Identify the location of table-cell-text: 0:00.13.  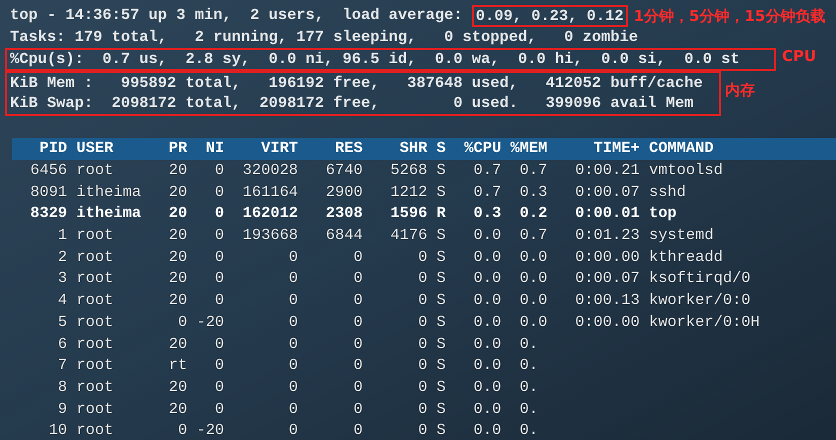
(607, 301).